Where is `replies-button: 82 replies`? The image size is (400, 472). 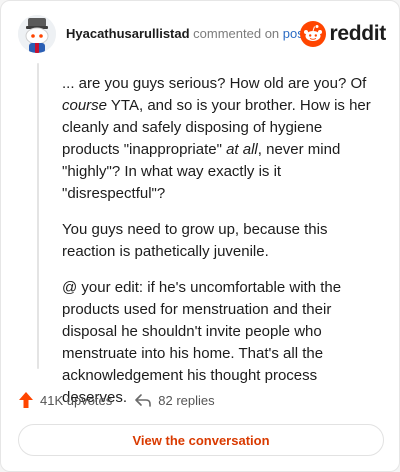 replies-button: 82 replies is located at coordinates (174, 400).